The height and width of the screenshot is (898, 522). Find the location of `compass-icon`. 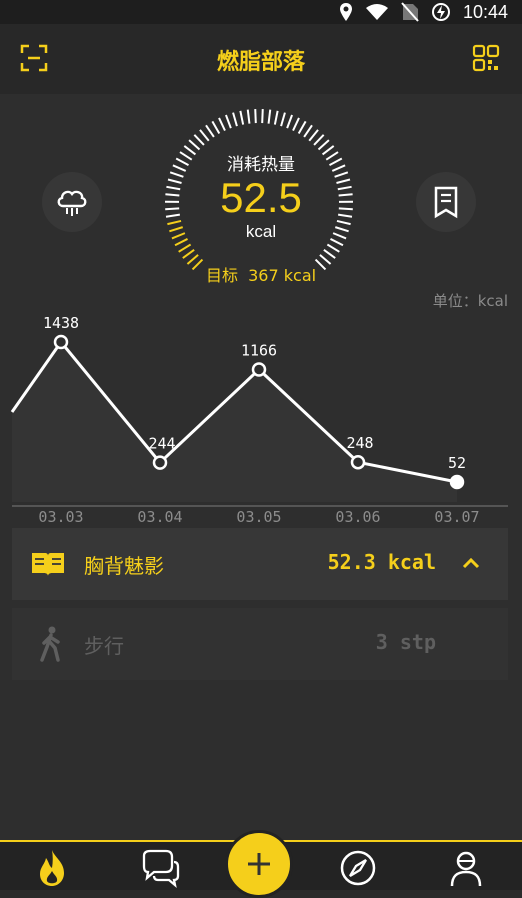

compass-icon is located at coordinates (358, 868).